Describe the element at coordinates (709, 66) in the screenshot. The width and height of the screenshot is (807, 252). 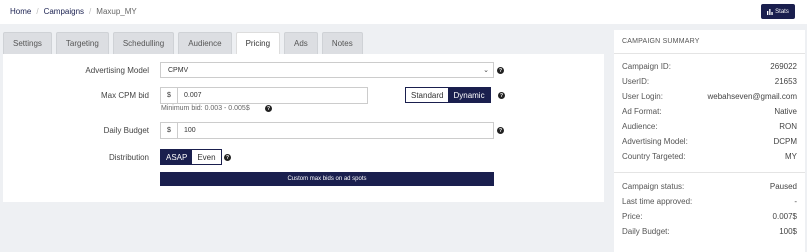
I see `summary-row: Campaign ID: 269022` at that location.